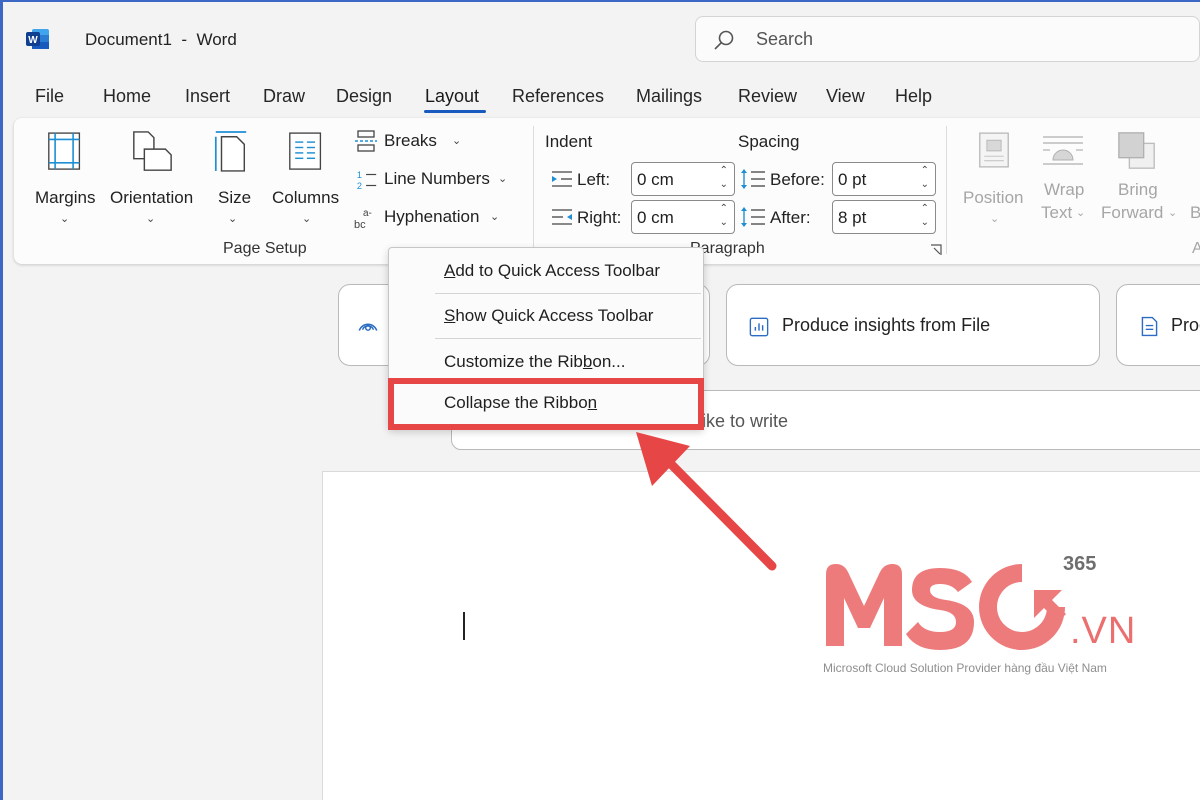  I want to click on bring-forward-label-line2: Forward, so click(1132, 212).